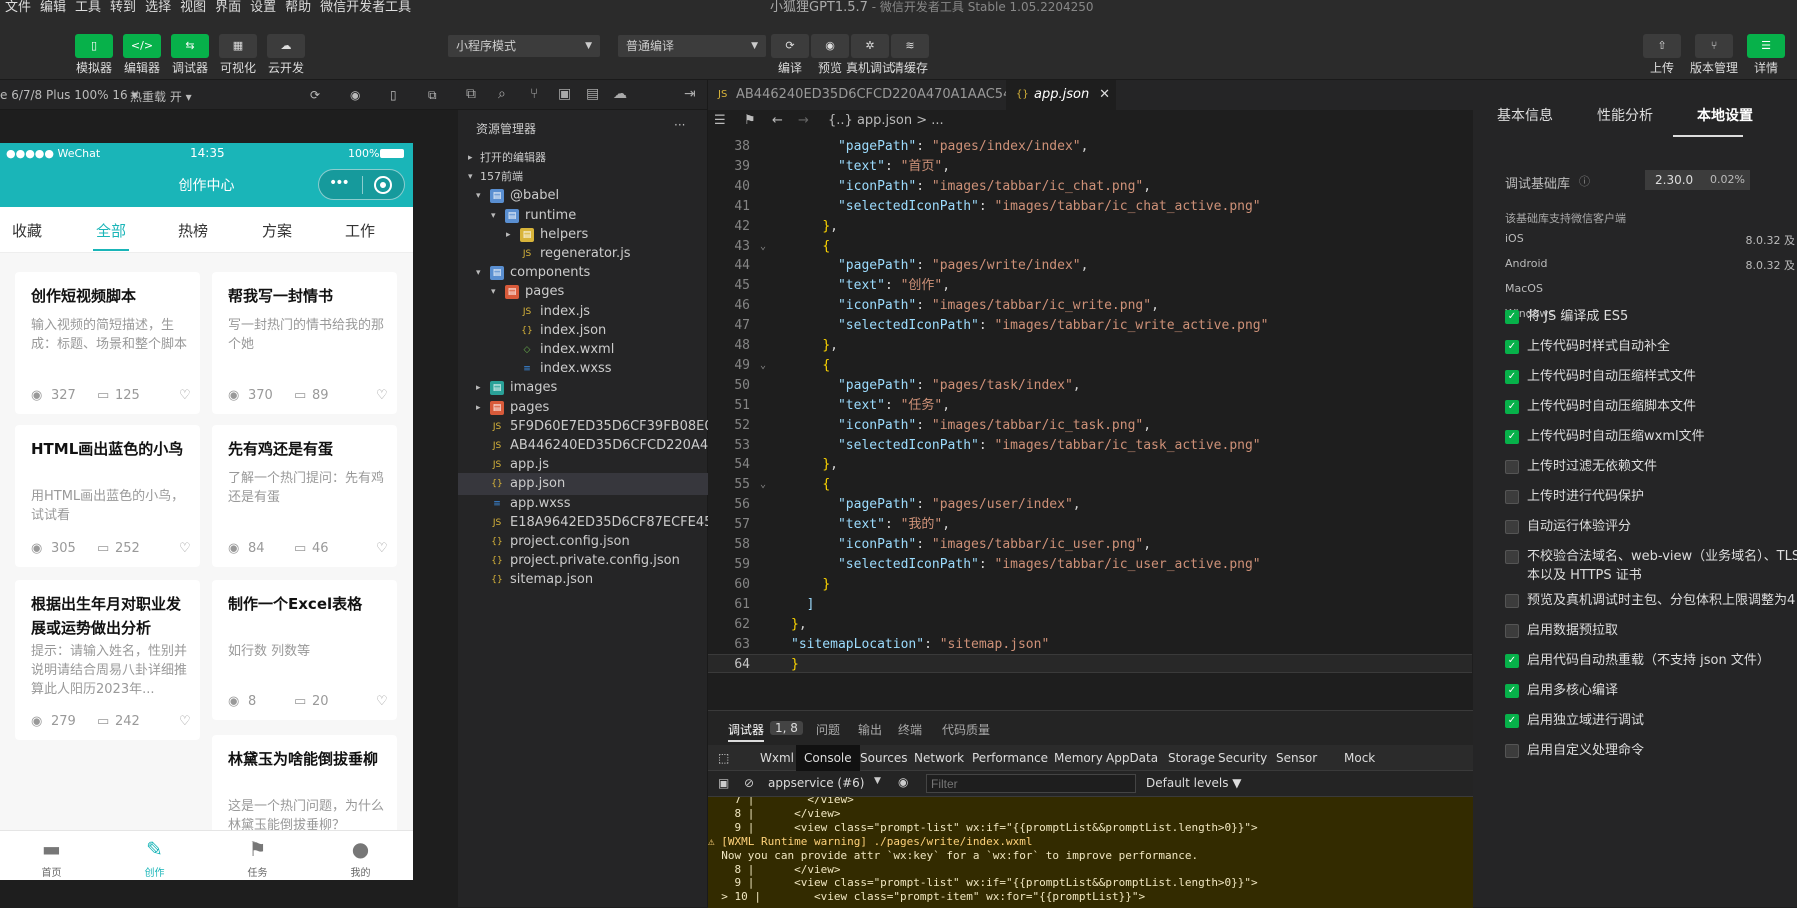 Image resolution: width=1797 pixels, height=908 pixels. I want to click on setting-checkbox: 启用自定义处理命令, so click(1650, 753).